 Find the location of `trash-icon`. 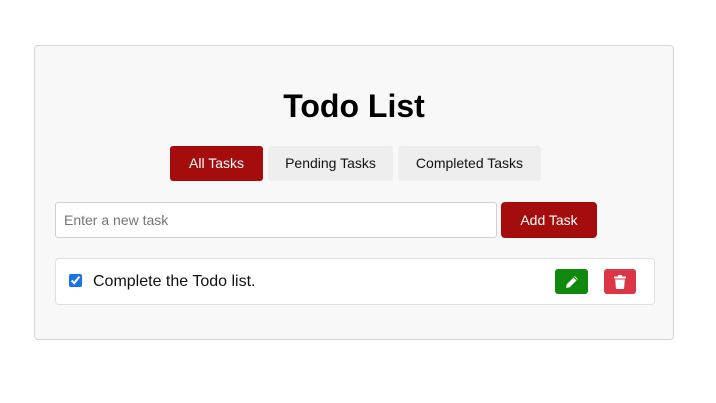

trash-icon is located at coordinates (620, 281).